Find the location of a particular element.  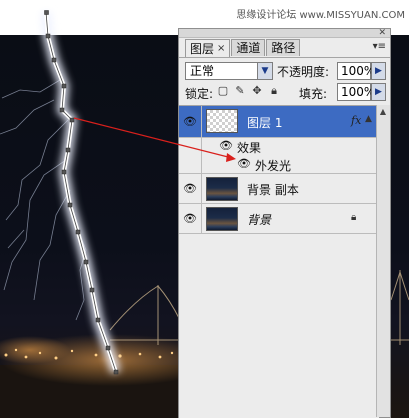

tab-layers-label: 图层 is located at coordinates (202, 48).